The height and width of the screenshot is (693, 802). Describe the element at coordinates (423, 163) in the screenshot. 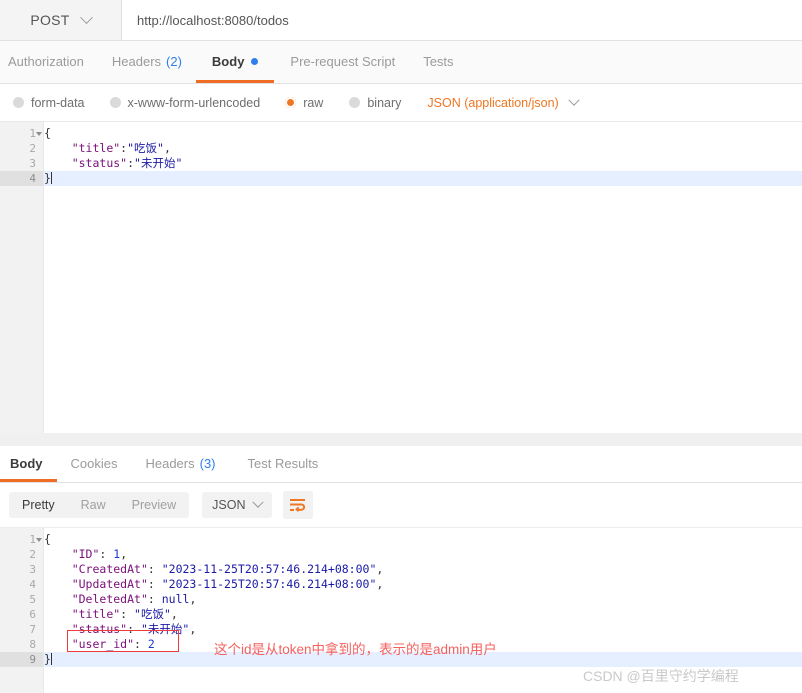

I see `code-line: "status":"未开始"` at that location.